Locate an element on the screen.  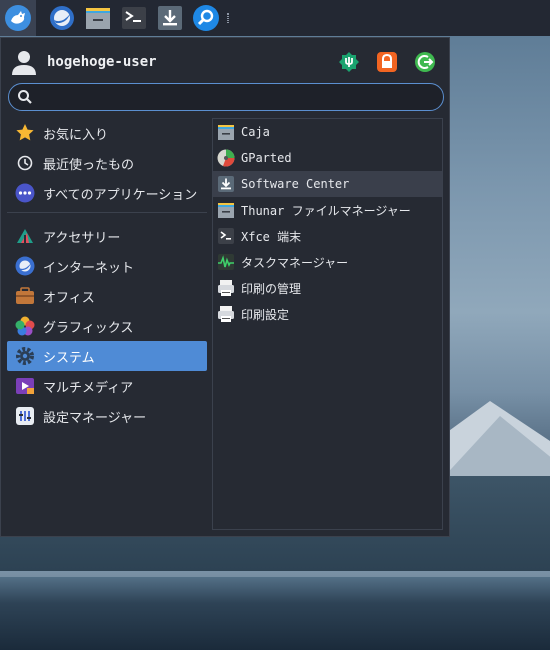
app-label: Thunar ファイルマネージャー is located at coordinates (326, 210).